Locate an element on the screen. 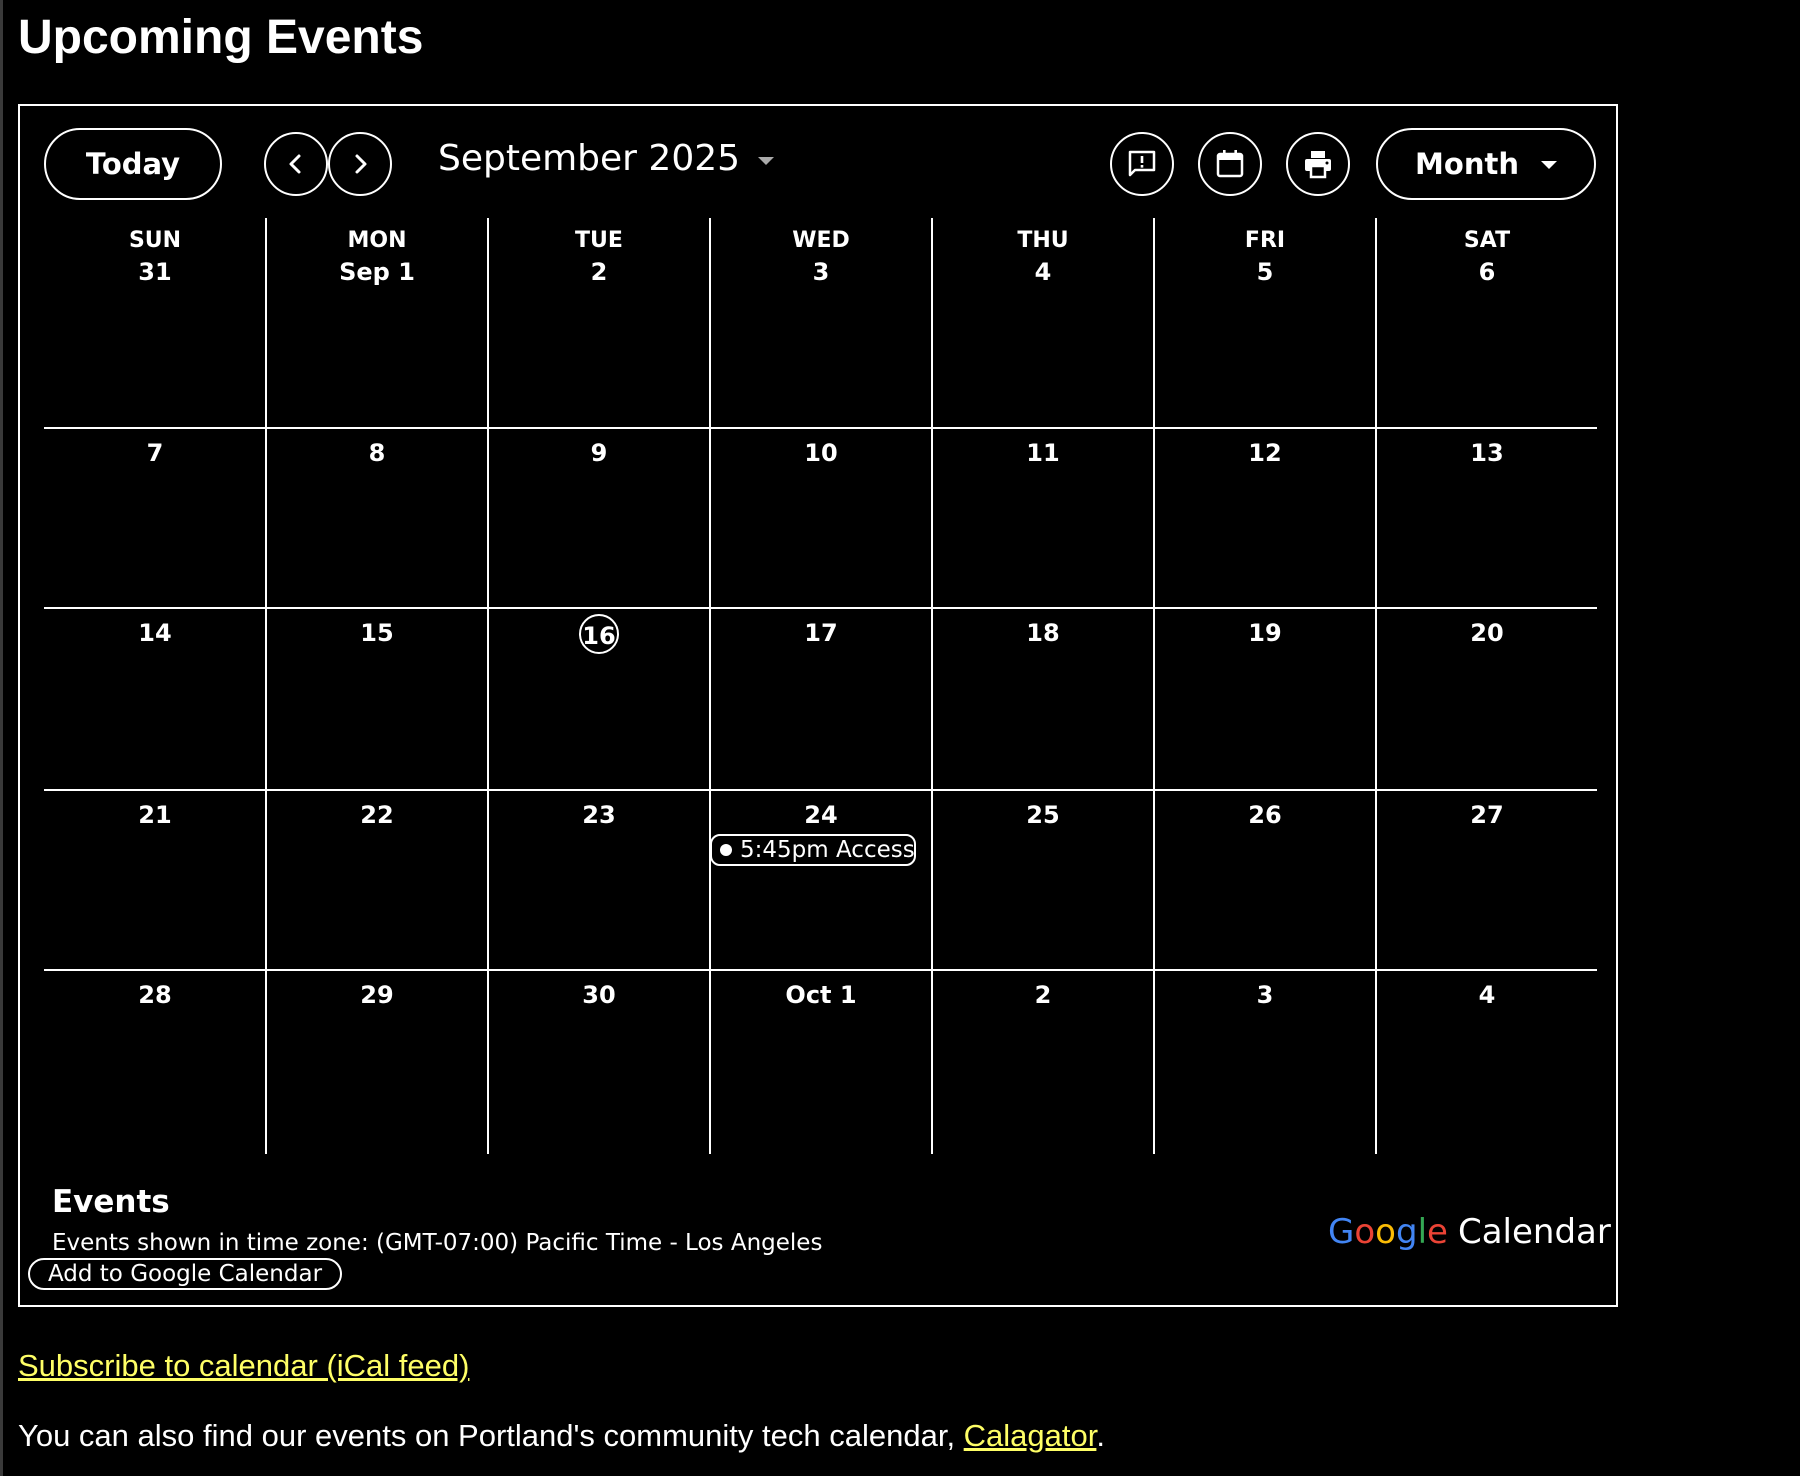  day-cell: 13 is located at coordinates (1487, 518).